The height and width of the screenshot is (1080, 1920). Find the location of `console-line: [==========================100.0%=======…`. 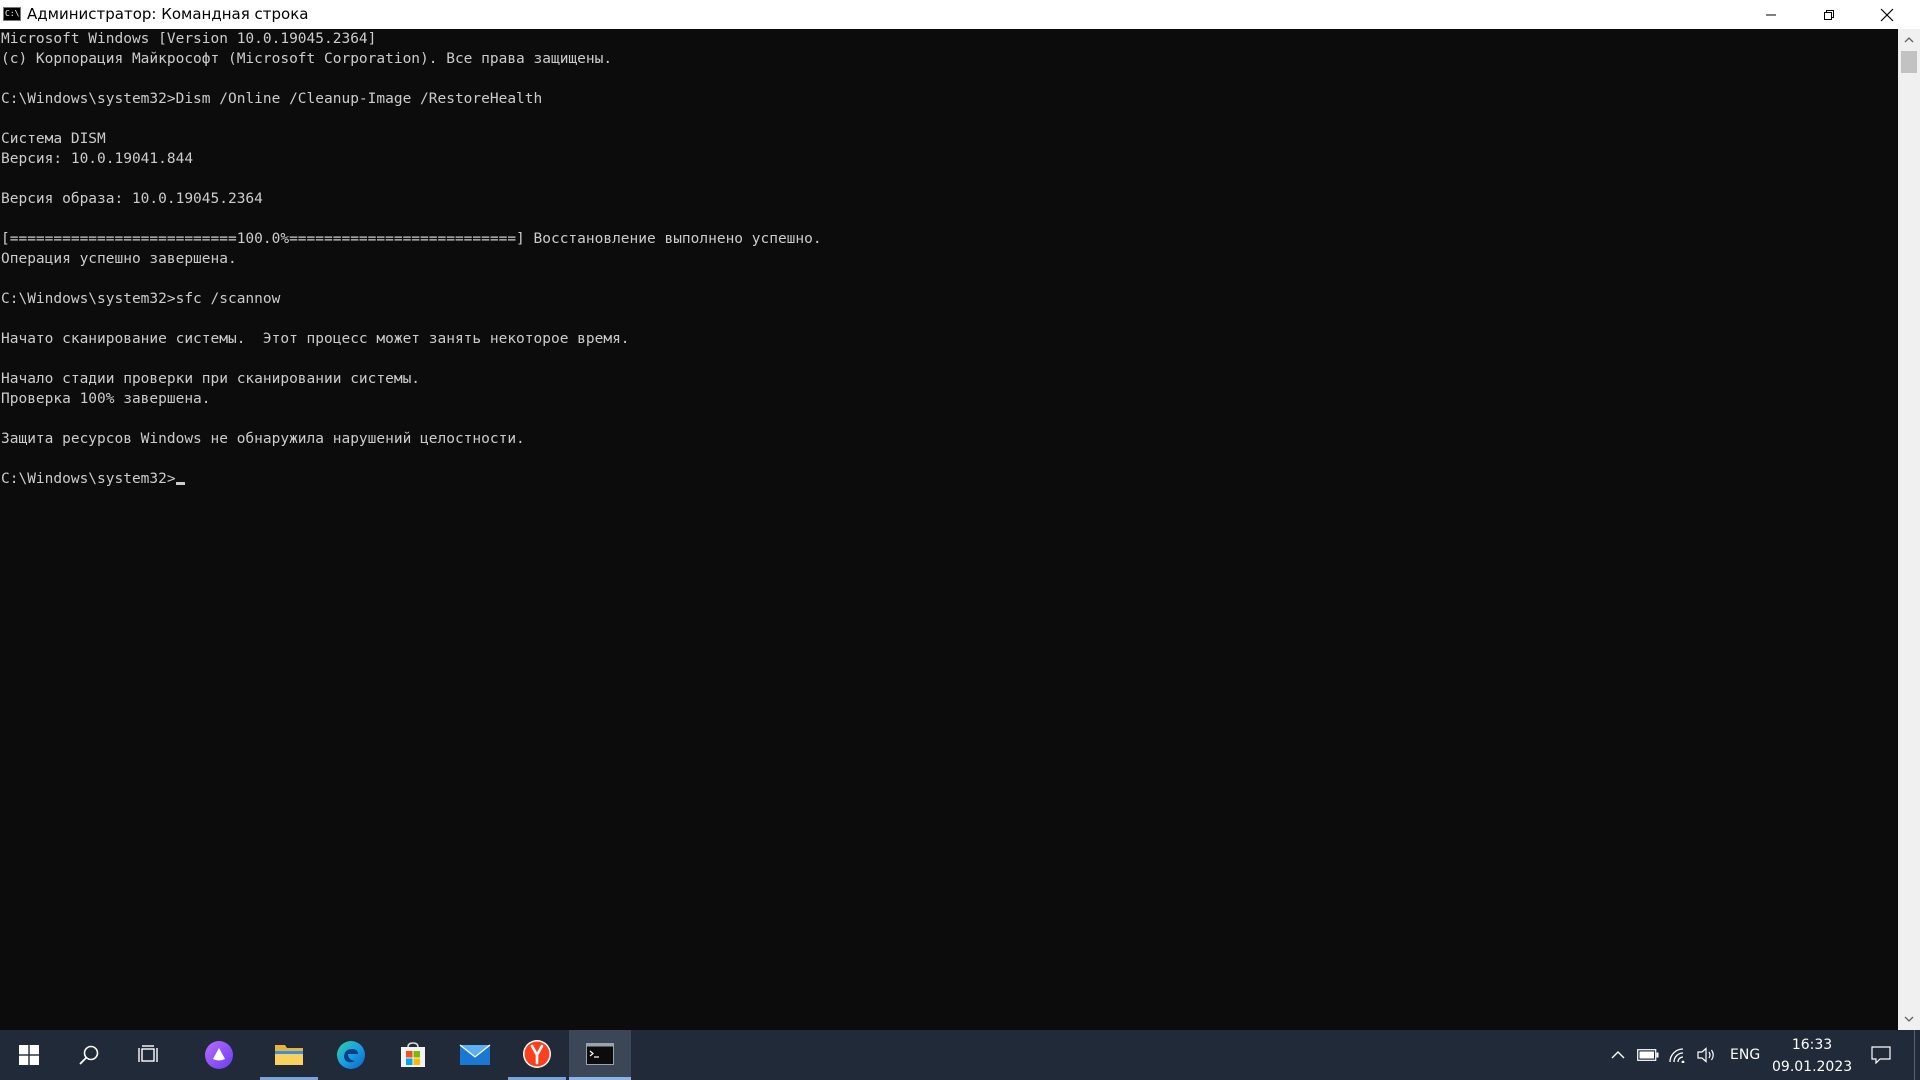

console-line: [==========================100.0%=======… is located at coordinates (411, 239).